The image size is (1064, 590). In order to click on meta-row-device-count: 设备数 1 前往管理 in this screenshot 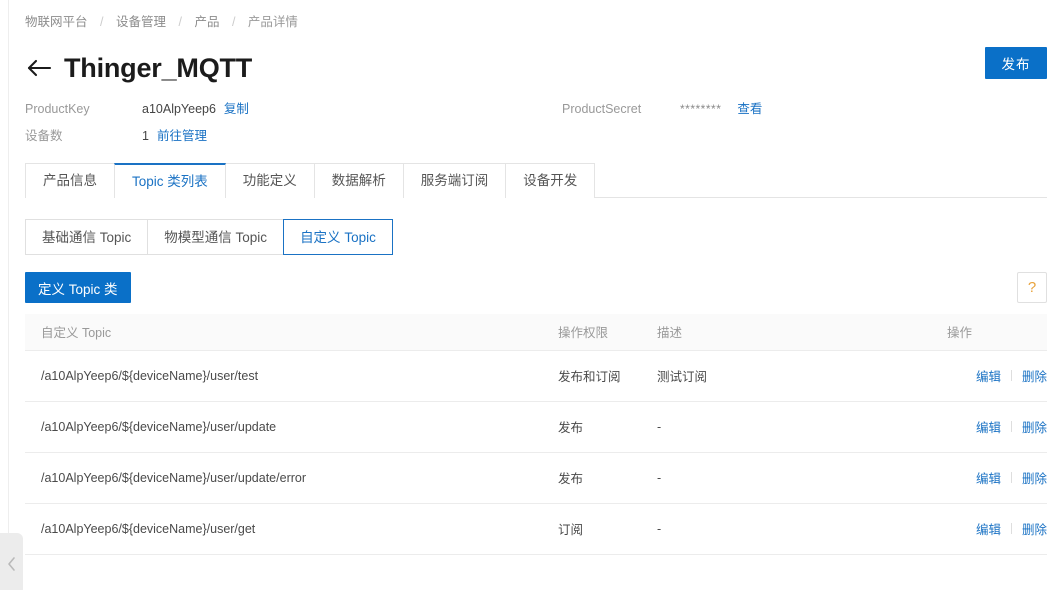, I will do `click(525, 141)`.